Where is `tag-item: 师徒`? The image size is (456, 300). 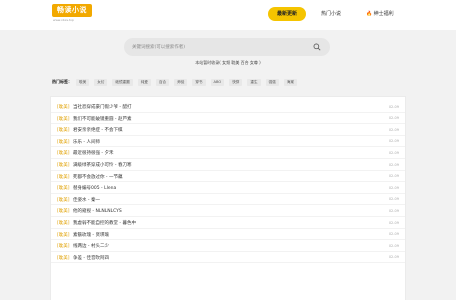
tag-item: 师徒 is located at coordinates (181, 82).